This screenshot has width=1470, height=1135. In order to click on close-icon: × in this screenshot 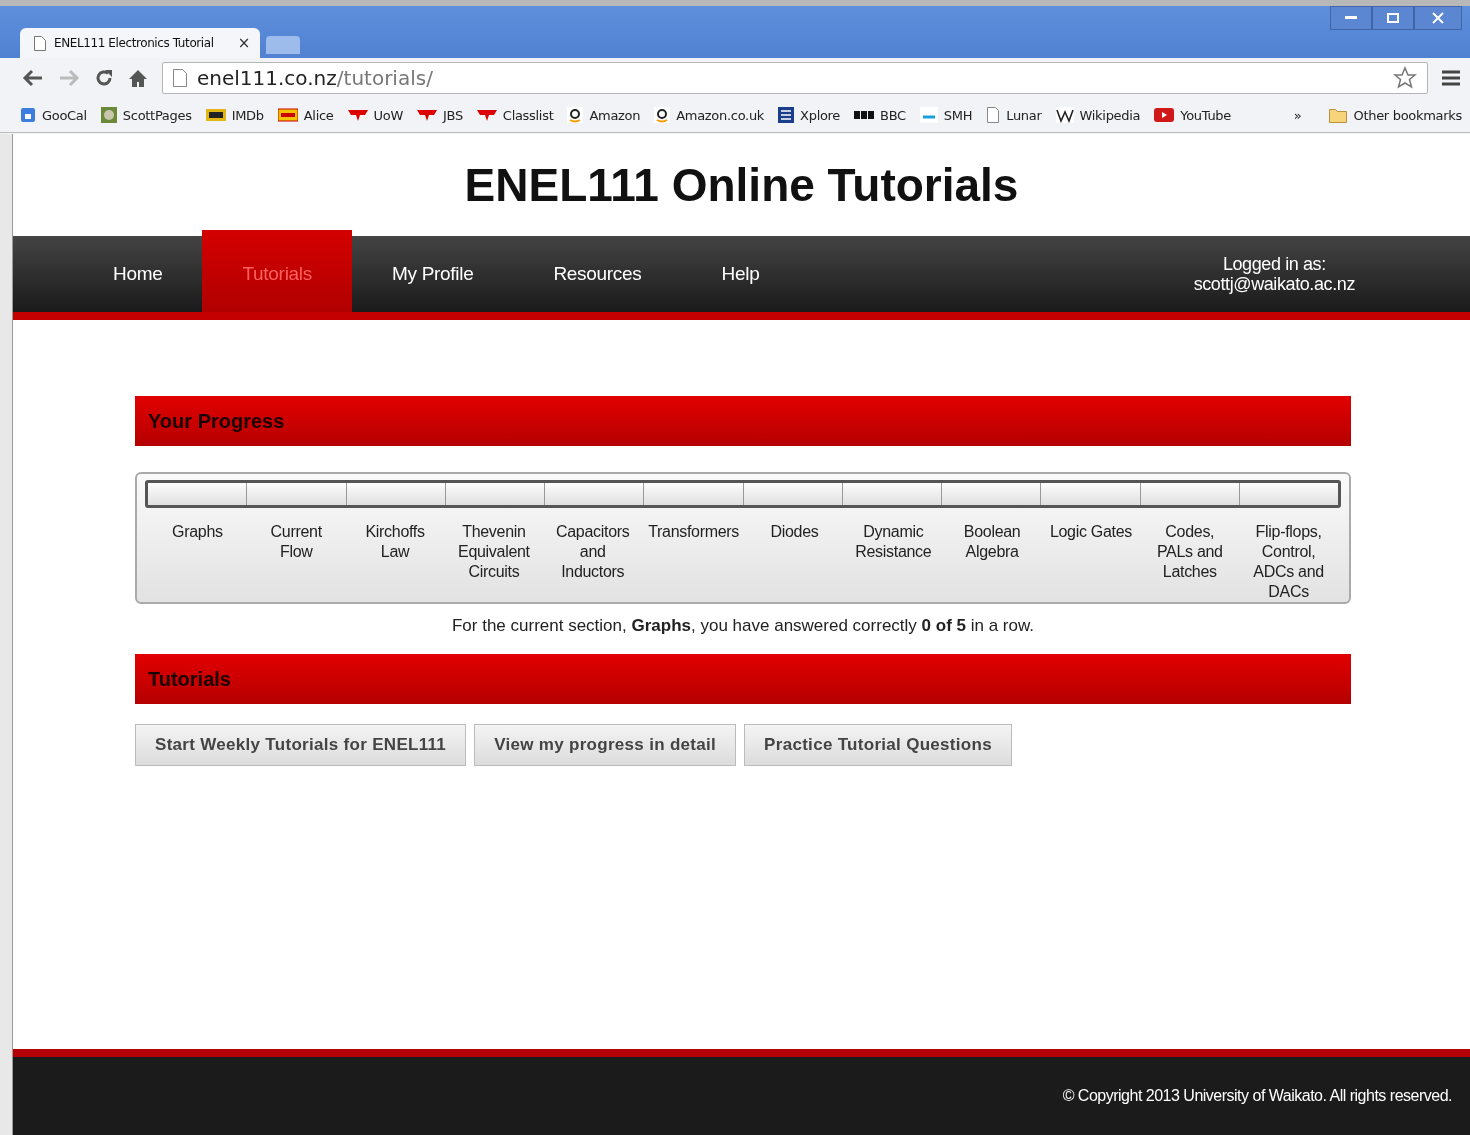, I will do `click(243, 43)`.